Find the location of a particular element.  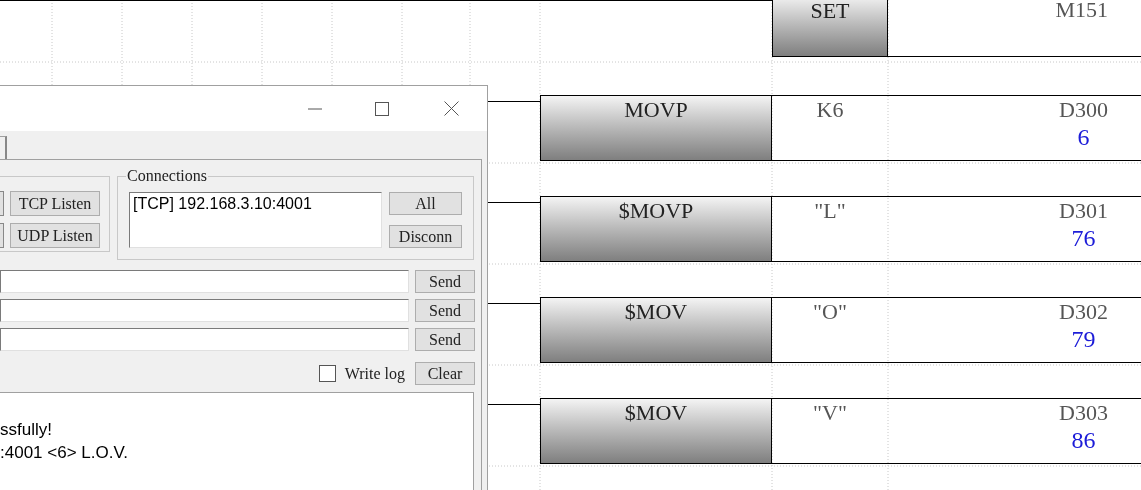

device-label: M151 is located at coordinates (1081, 11).